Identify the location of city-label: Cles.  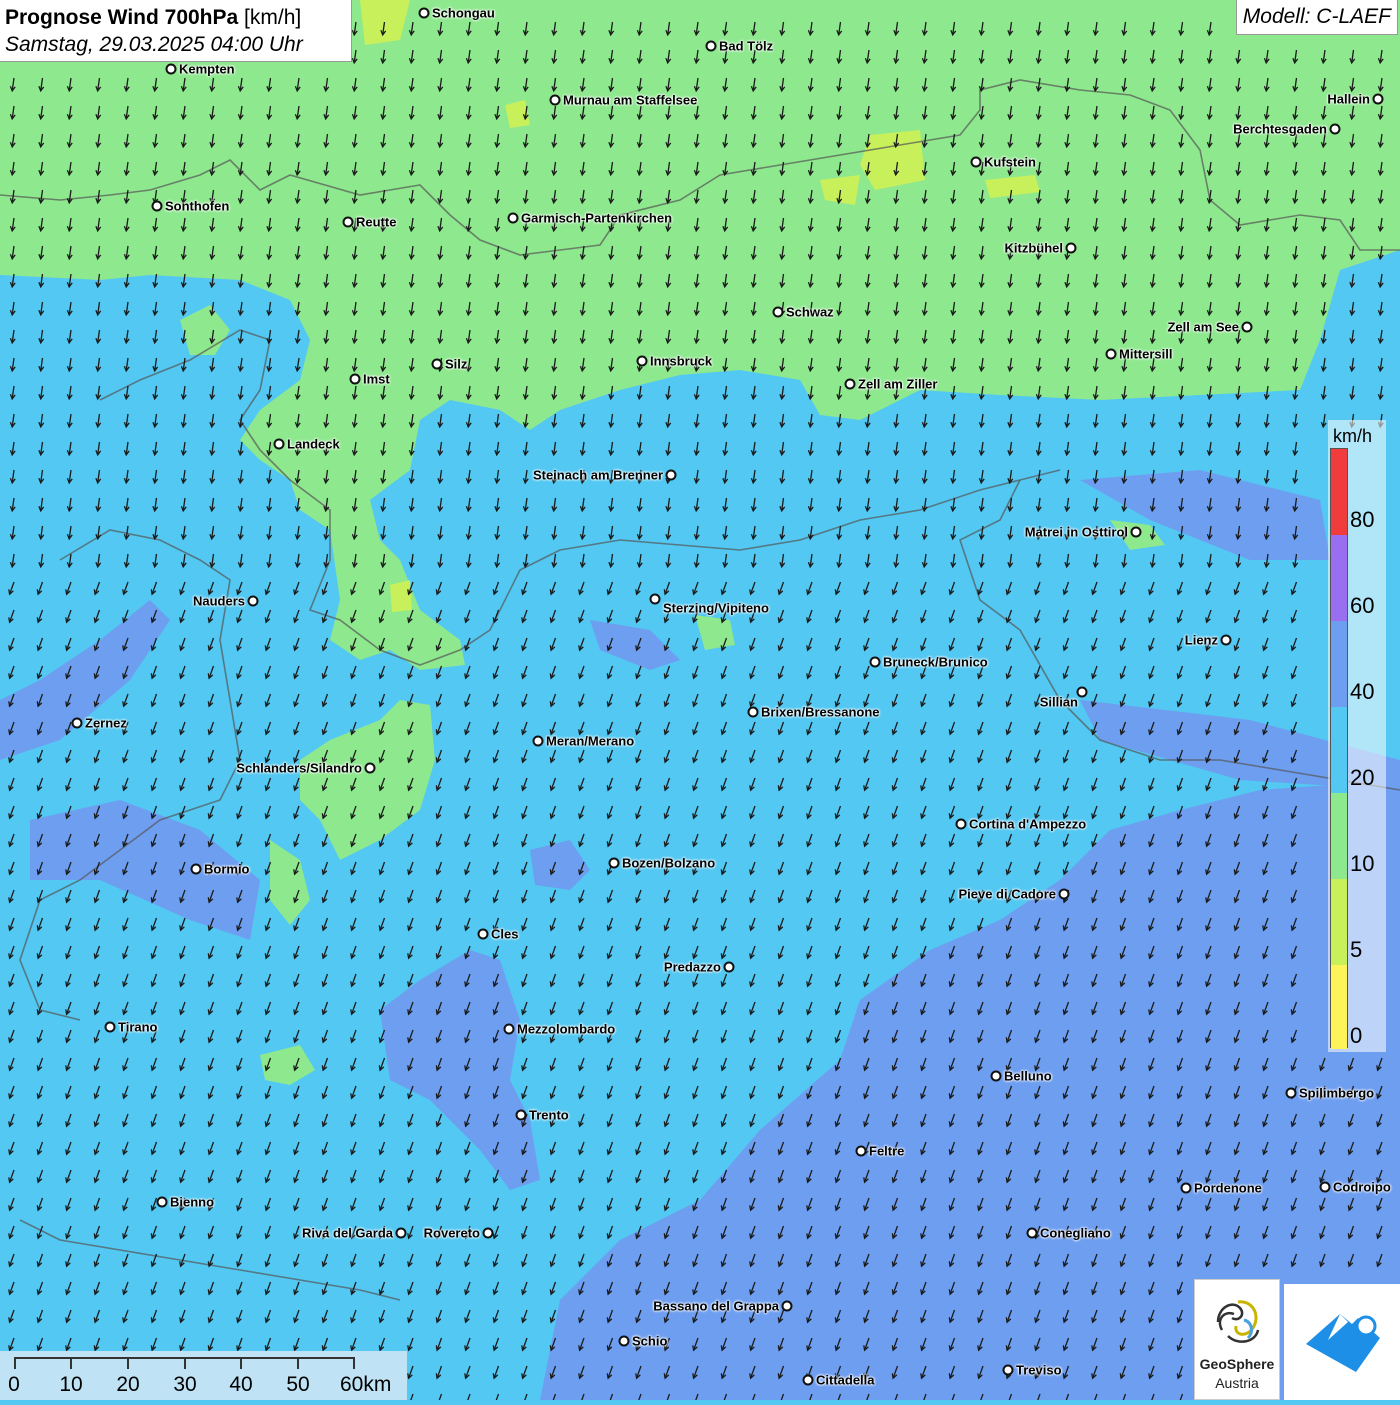
(505, 934).